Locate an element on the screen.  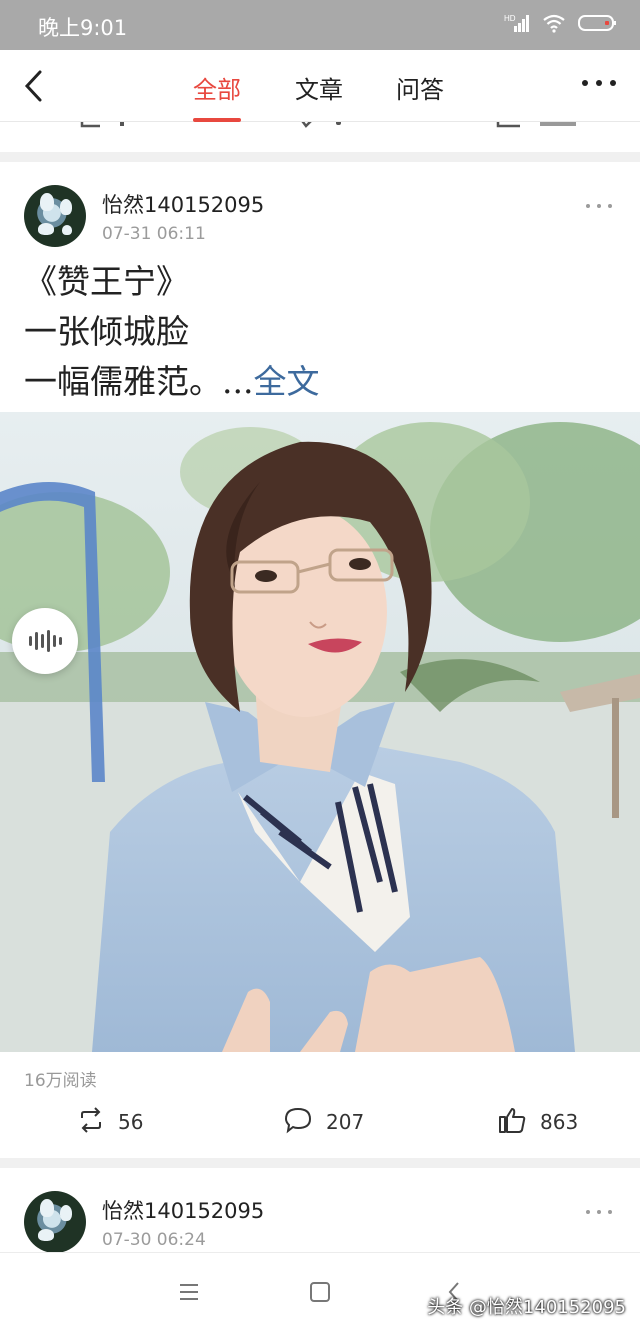
tab-all: 全部 is located at coordinates (217, 96).